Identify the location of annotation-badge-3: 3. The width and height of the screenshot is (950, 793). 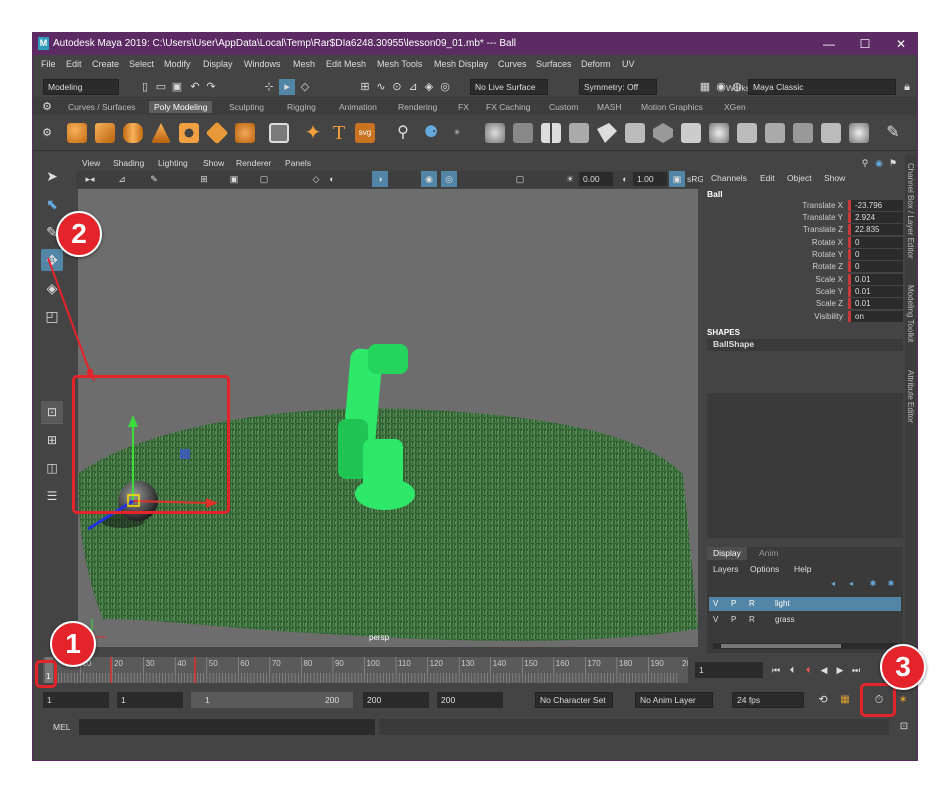
(903, 667).